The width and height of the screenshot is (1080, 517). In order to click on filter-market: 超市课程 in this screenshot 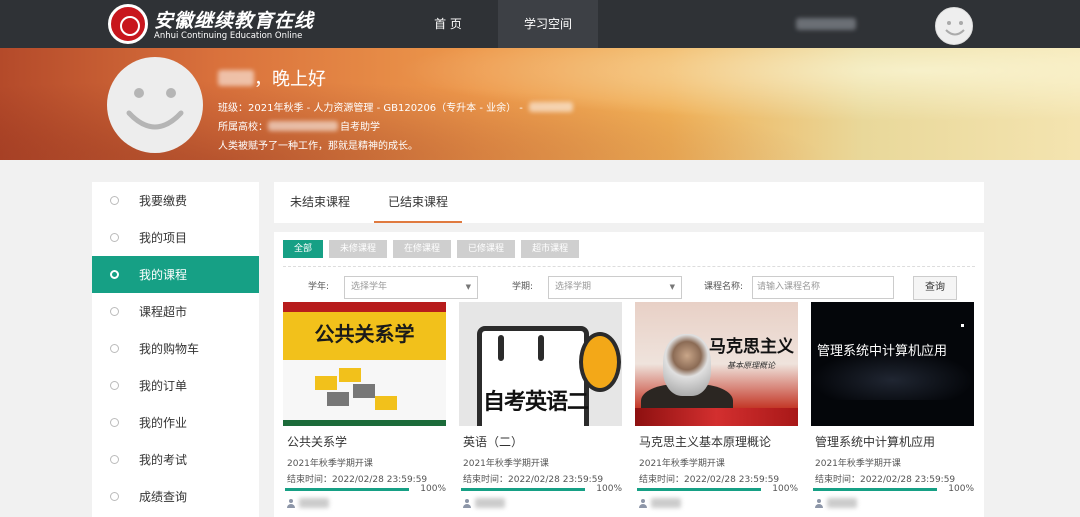, I will do `click(550, 249)`.